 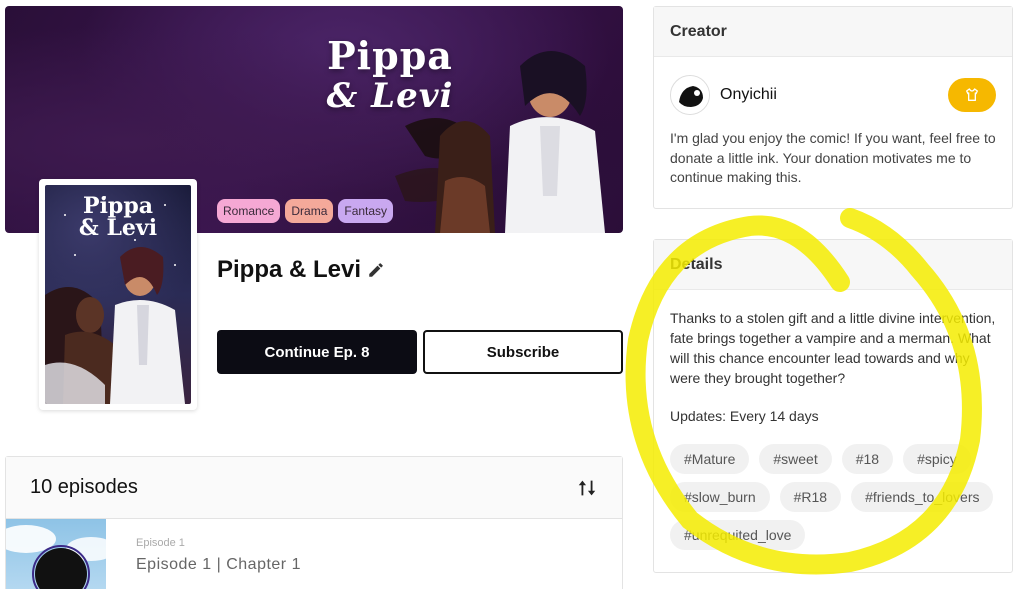 What do you see at coordinates (710, 459) in the screenshot?
I see `hashtag-chip: #Mature` at bounding box center [710, 459].